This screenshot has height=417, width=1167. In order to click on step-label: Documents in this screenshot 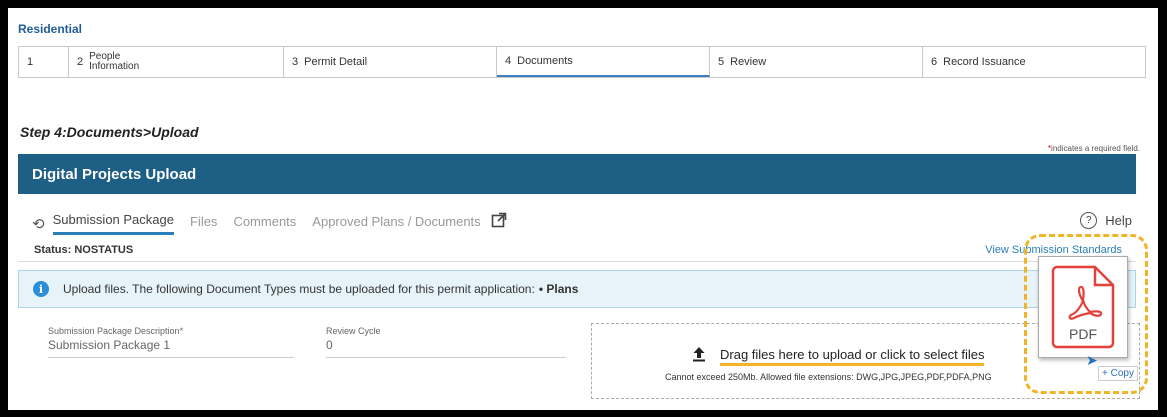, I will do `click(545, 61)`.